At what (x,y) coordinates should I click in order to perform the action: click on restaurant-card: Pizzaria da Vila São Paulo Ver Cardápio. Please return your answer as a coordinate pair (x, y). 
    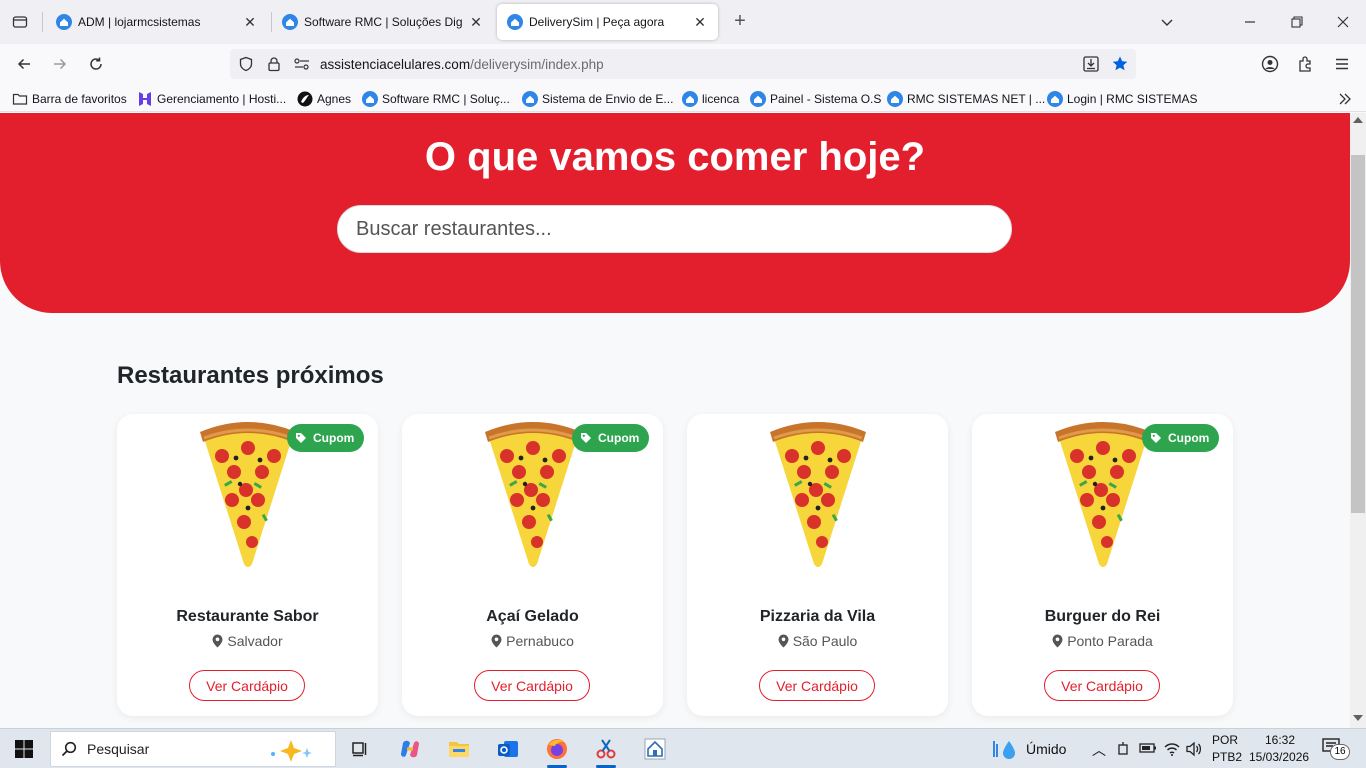
    Looking at the image, I should click on (817, 565).